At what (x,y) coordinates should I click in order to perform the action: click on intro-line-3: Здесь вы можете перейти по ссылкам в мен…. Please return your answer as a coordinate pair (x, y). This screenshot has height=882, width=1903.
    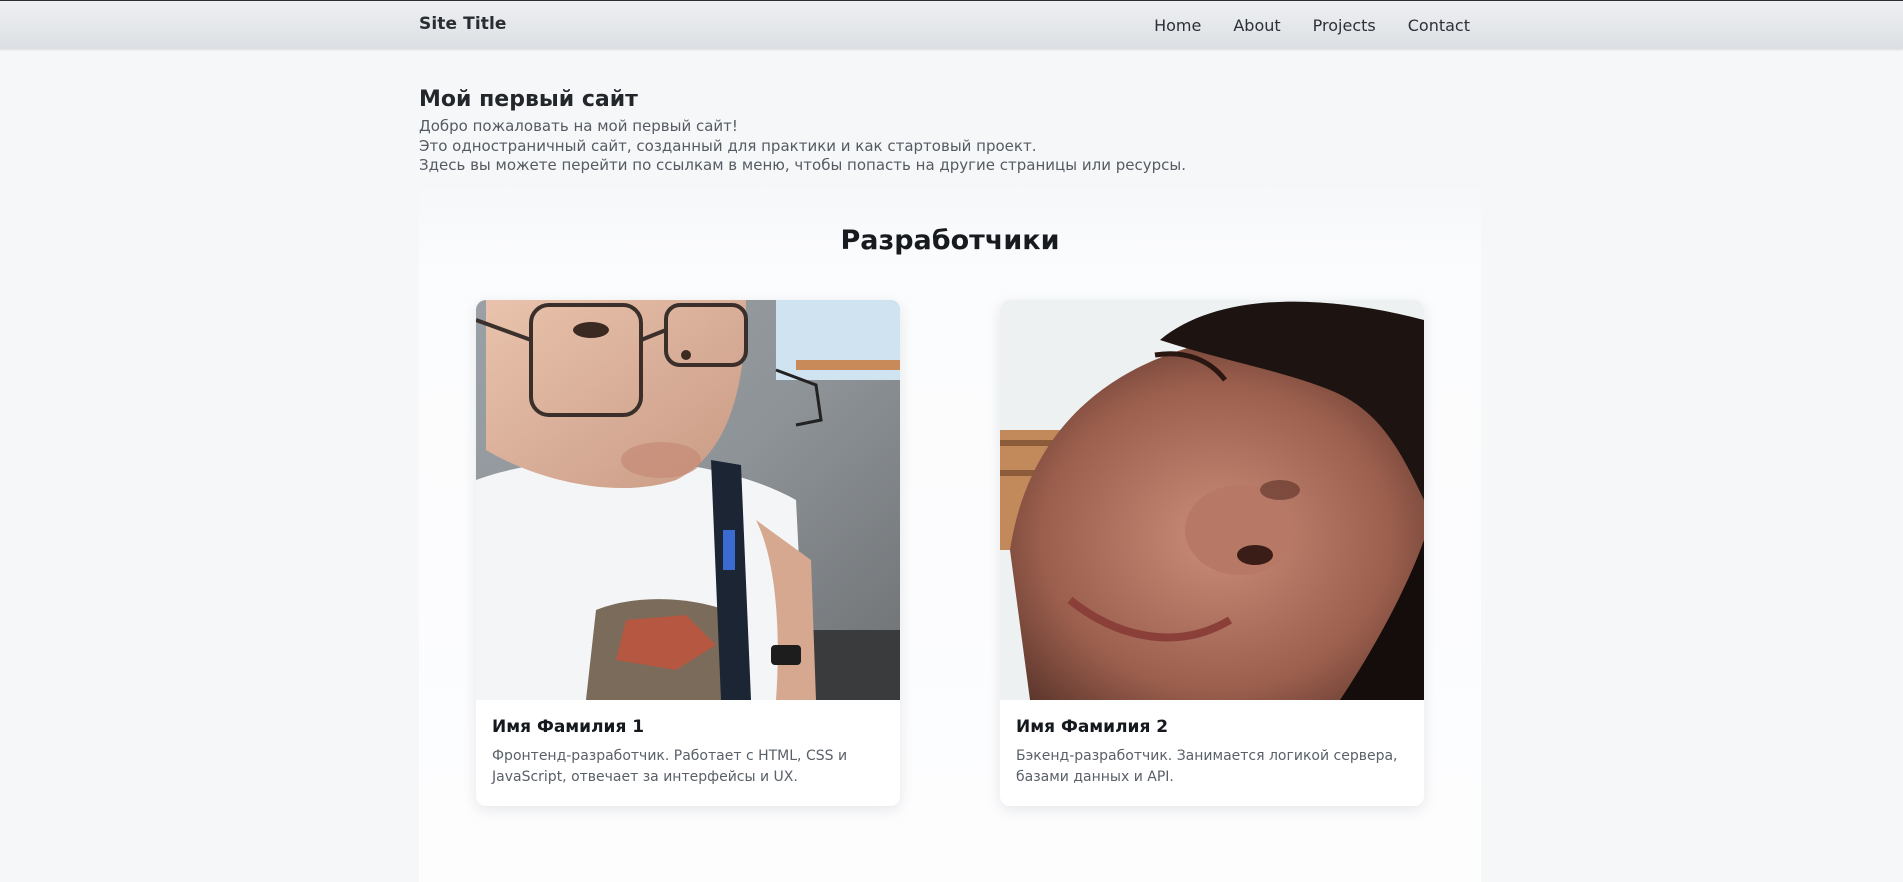
    Looking at the image, I should click on (802, 165).